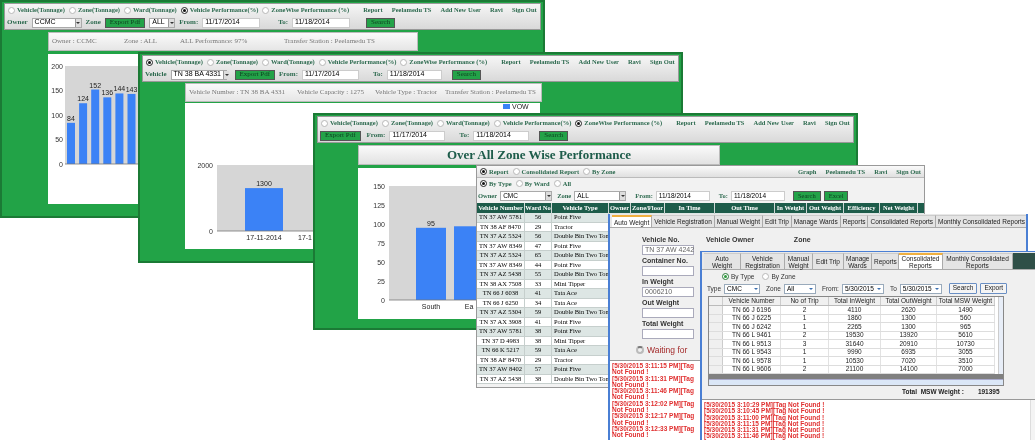 Image resolution: width=1035 pixels, height=440 pixels. Describe the element at coordinates (856, 382) in the screenshot. I see `horizontal-scrollbar` at that location.